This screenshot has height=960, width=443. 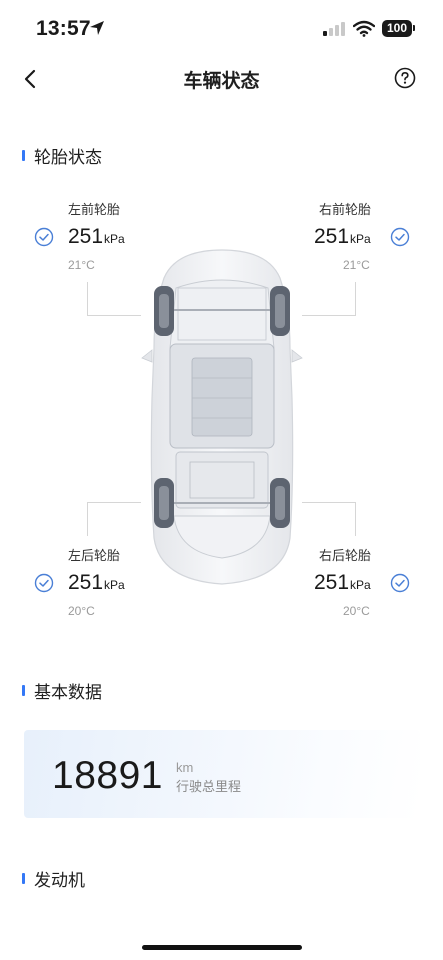 I want to click on cellular-signal-icon, so click(x=335, y=29).